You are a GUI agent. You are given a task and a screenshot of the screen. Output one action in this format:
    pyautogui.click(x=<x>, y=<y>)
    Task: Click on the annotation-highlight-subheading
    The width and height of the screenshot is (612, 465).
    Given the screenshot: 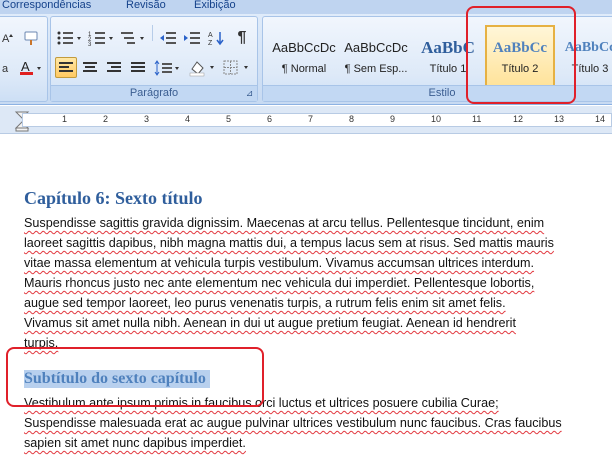 What is the action you would take?
    pyautogui.click(x=135, y=377)
    